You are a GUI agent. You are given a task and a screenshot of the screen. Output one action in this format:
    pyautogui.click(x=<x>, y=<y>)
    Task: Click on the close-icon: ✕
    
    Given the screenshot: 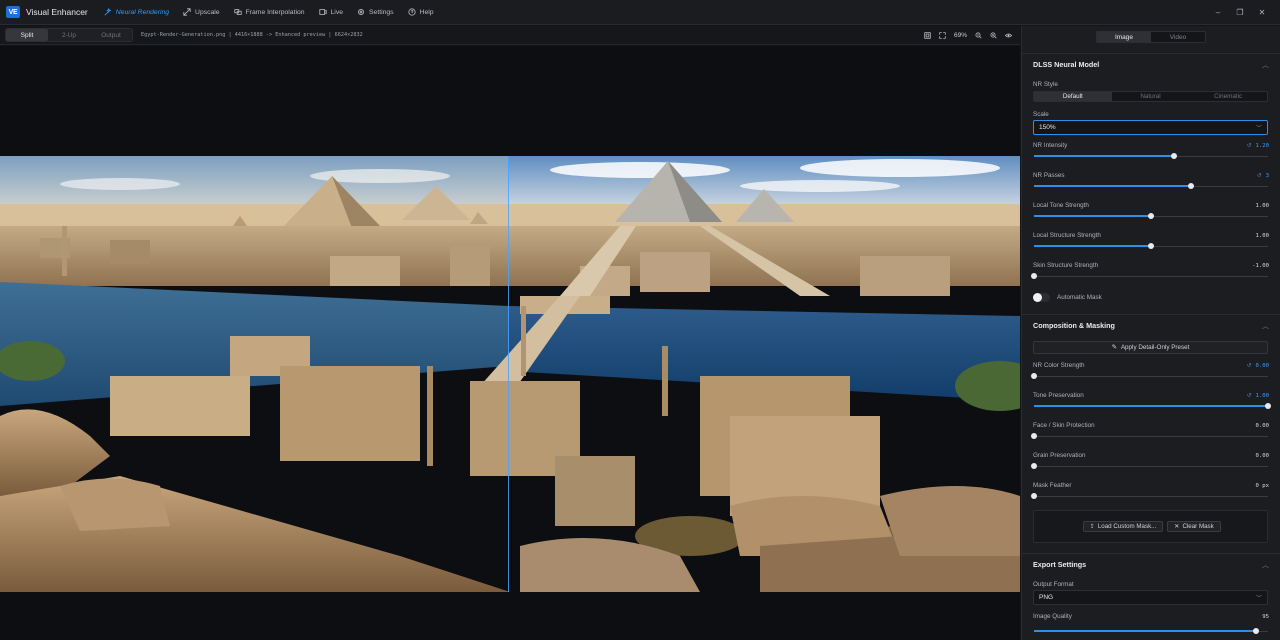 What is the action you would take?
    pyautogui.click(x=1262, y=12)
    